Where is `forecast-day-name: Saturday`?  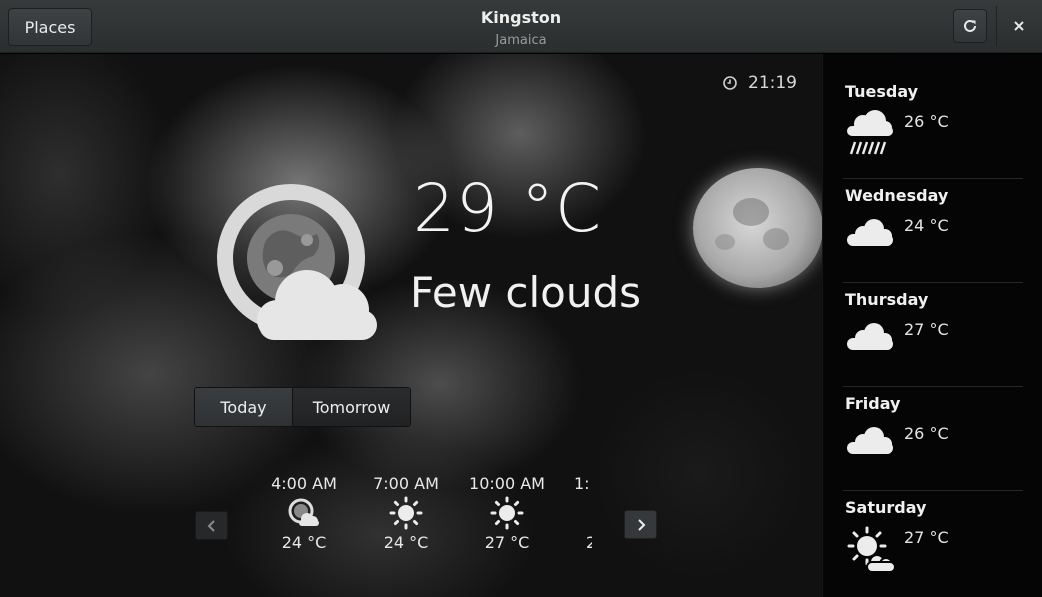
forecast-day-name: Saturday is located at coordinates (886, 507).